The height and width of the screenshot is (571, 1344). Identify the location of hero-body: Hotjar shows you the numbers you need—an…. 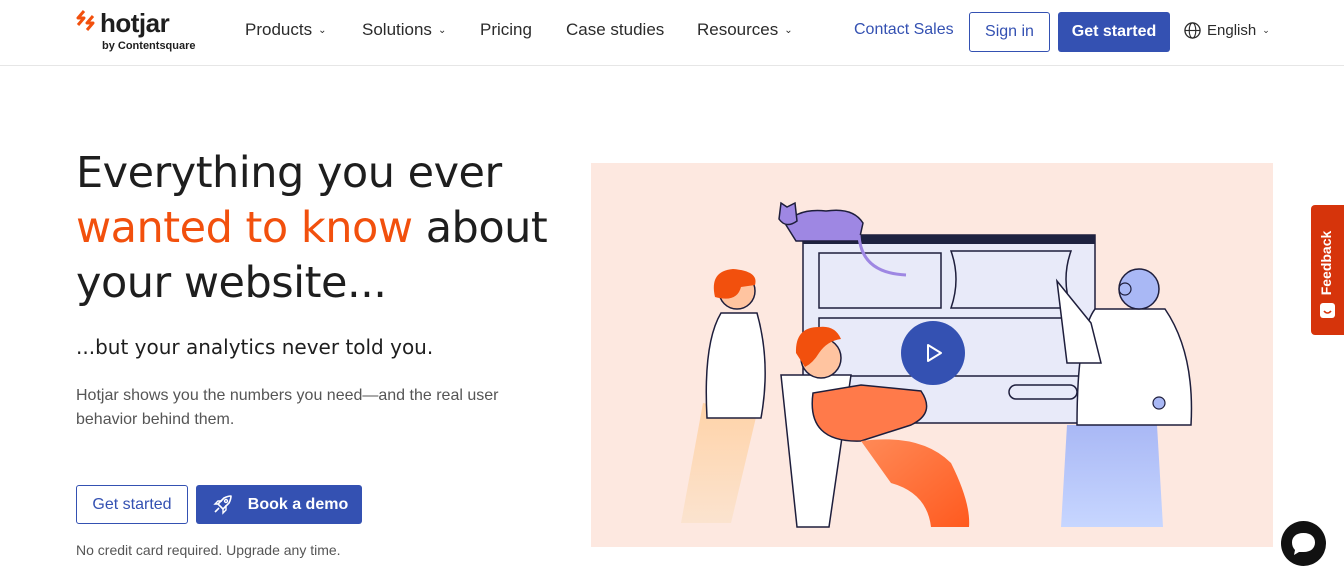
(287, 407).